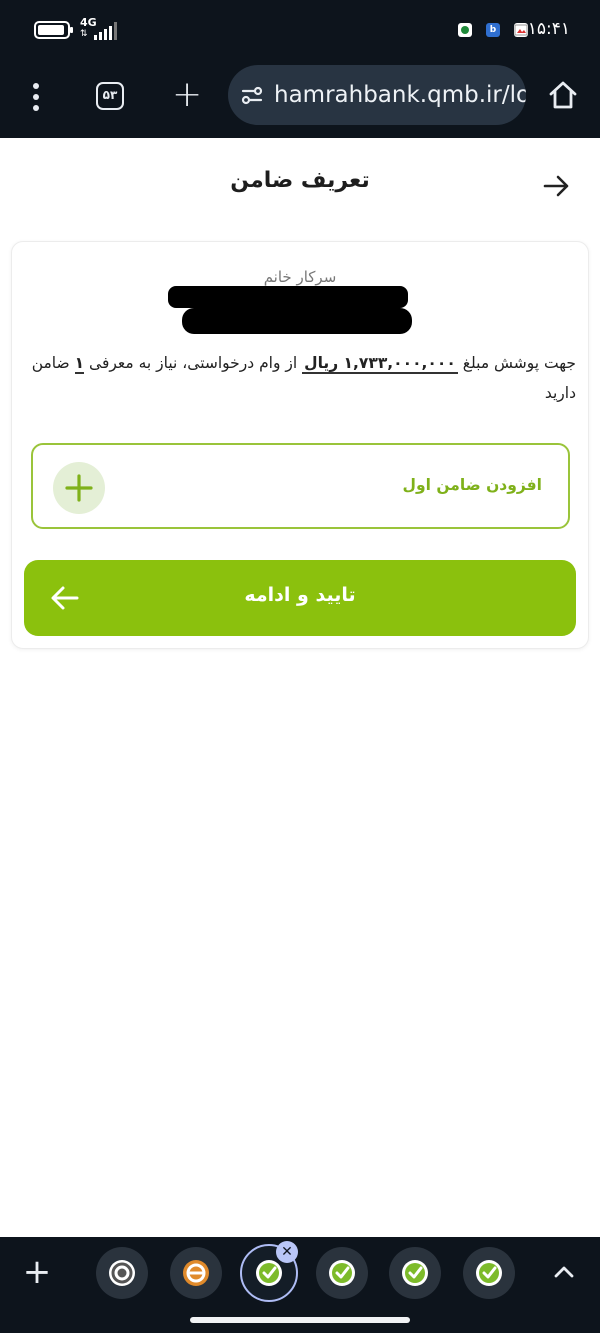  I want to click on info-prefix: جهت پوشش مبلغ, so click(516, 363).